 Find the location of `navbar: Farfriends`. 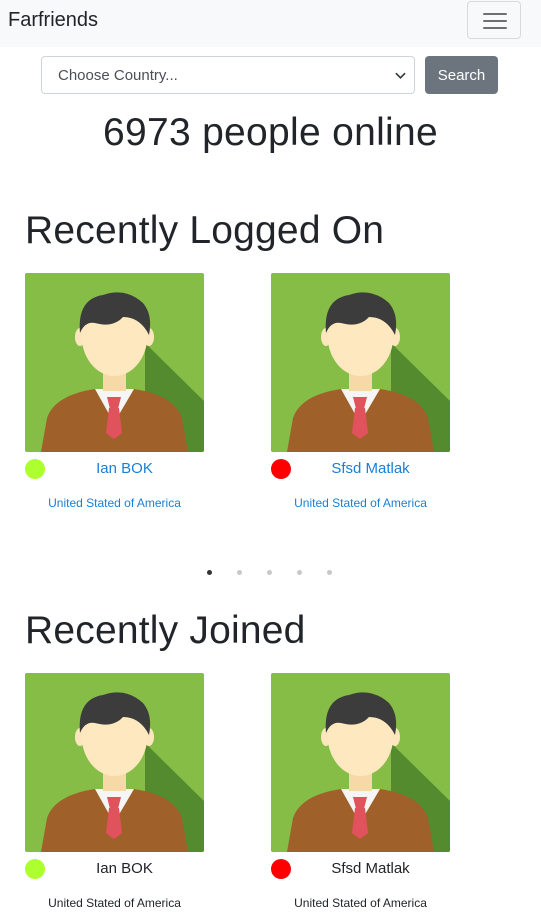

navbar: Farfriends is located at coordinates (270, 23).